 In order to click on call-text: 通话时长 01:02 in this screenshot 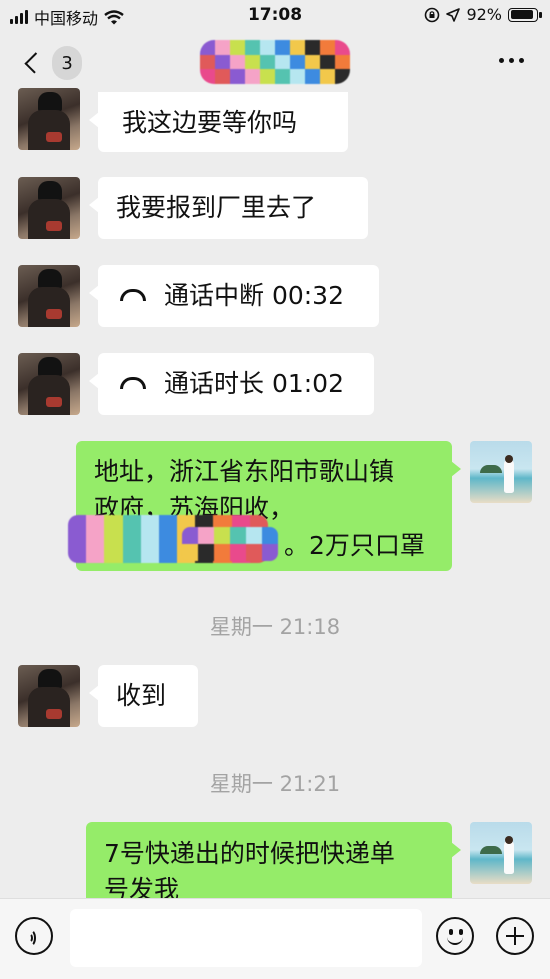, I will do `click(254, 383)`.